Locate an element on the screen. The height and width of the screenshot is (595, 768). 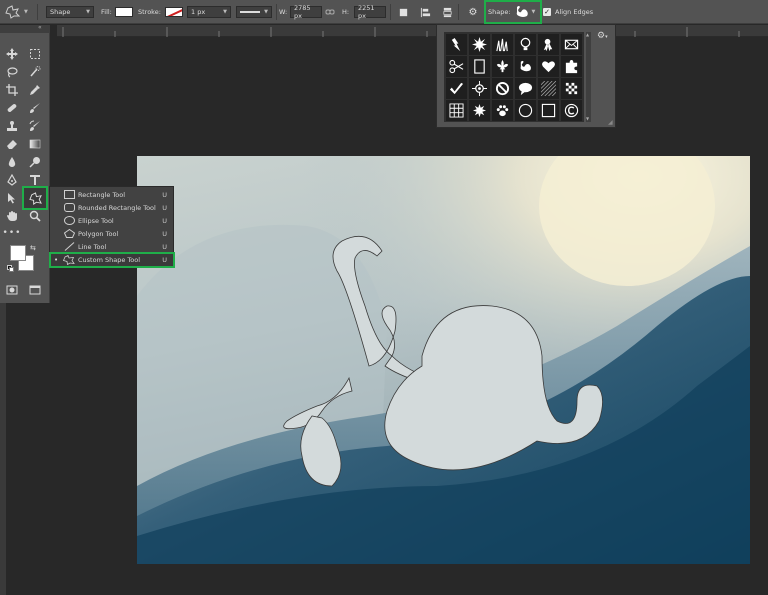
line-tool-item: Line Tool U is located at coordinates (112, 246).